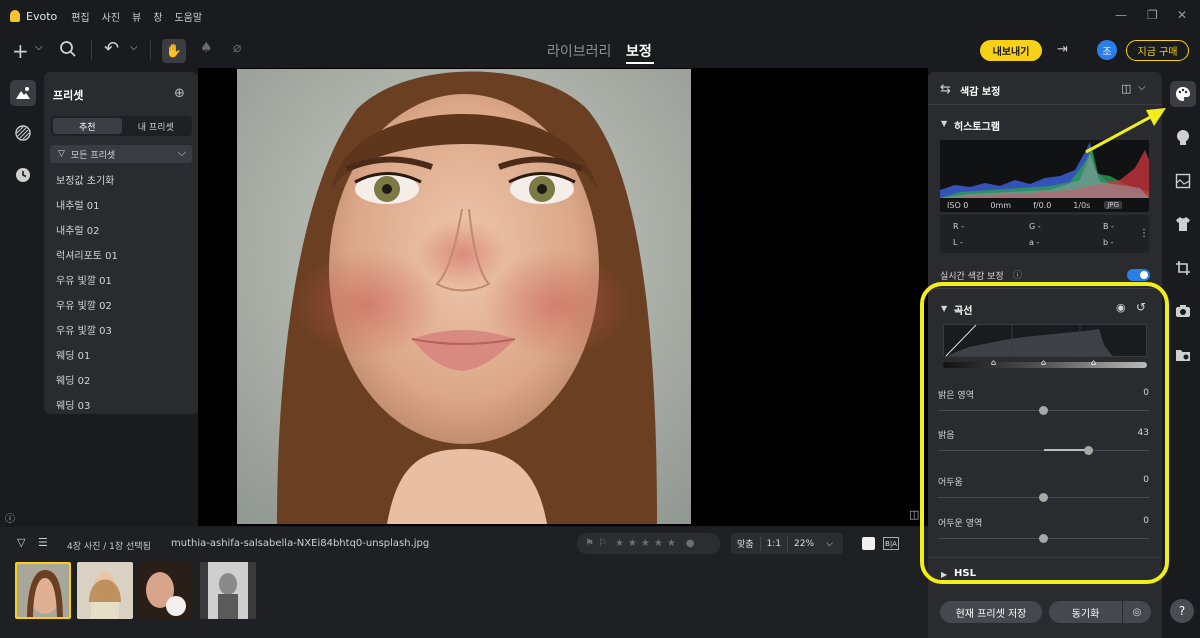 The image size is (1200, 638). What do you see at coordinates (602, 543) in the screenshot?
I see `reject-flag-icon: ⚐` at bounding box center [602, 543].